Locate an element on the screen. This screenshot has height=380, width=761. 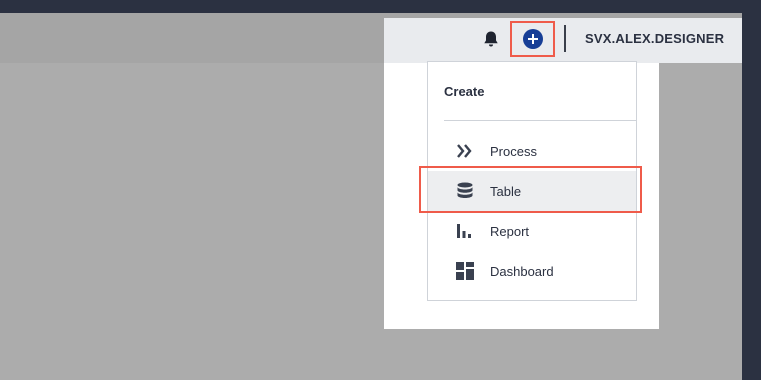
create-menu-title: Create is located at coordinates (464, 91).